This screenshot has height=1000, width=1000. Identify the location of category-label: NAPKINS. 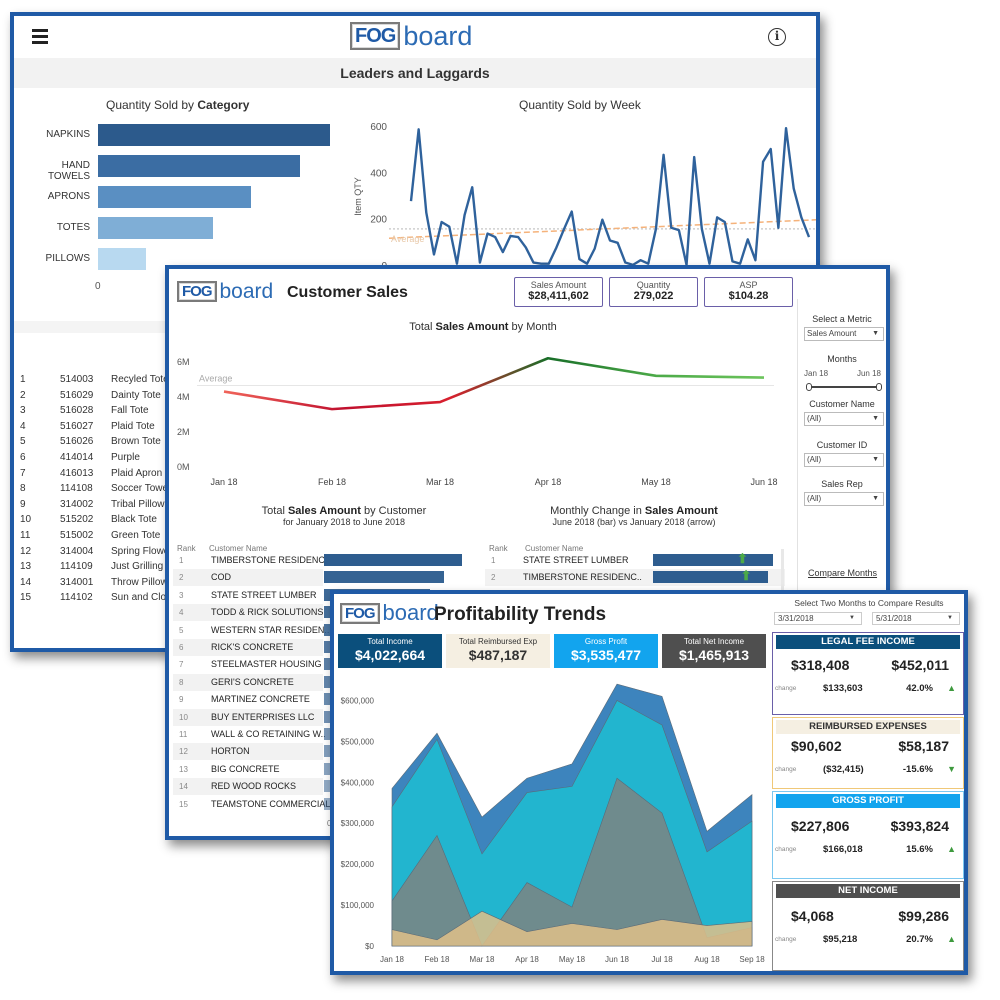
(68, 134).